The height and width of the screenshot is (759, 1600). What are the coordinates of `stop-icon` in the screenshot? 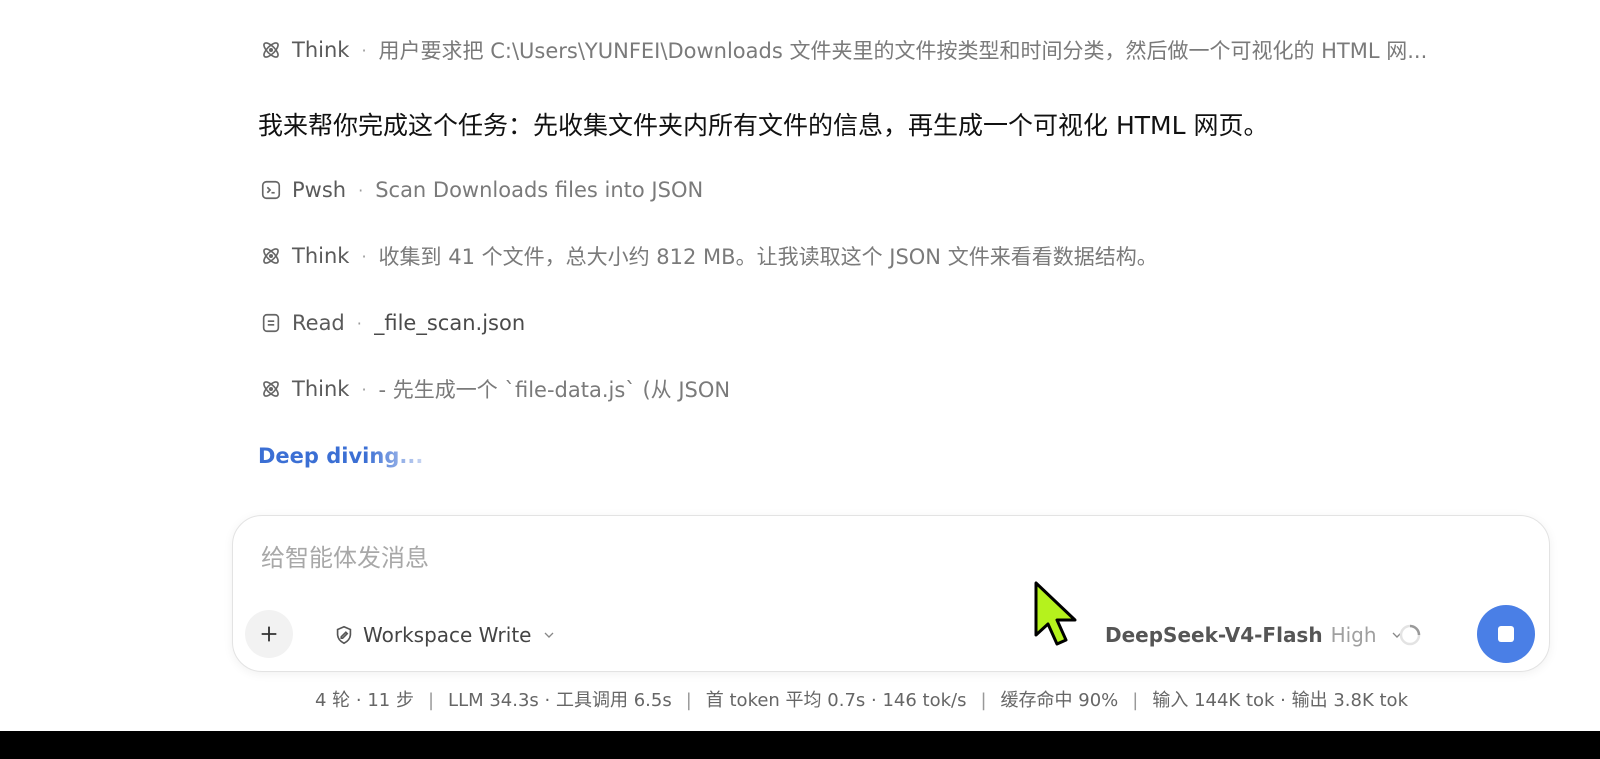 It's located at (1506, 634).